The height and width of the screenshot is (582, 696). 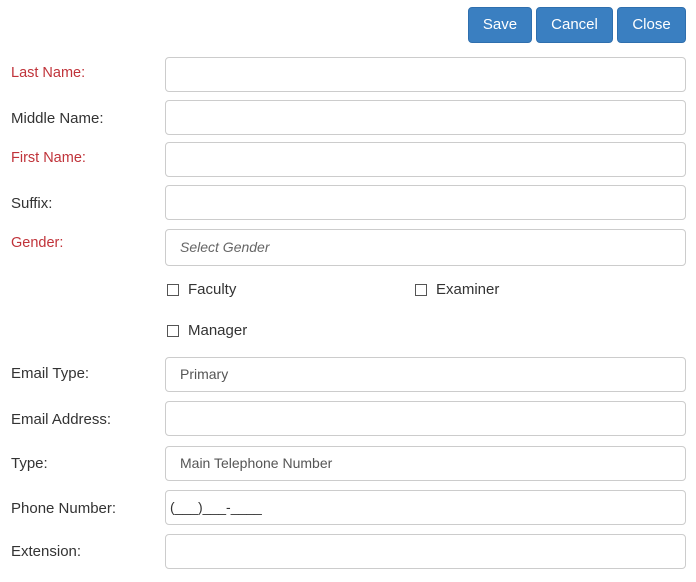 I want to click on phone-number-label: Phone Number:, so click(x=64, y=508).